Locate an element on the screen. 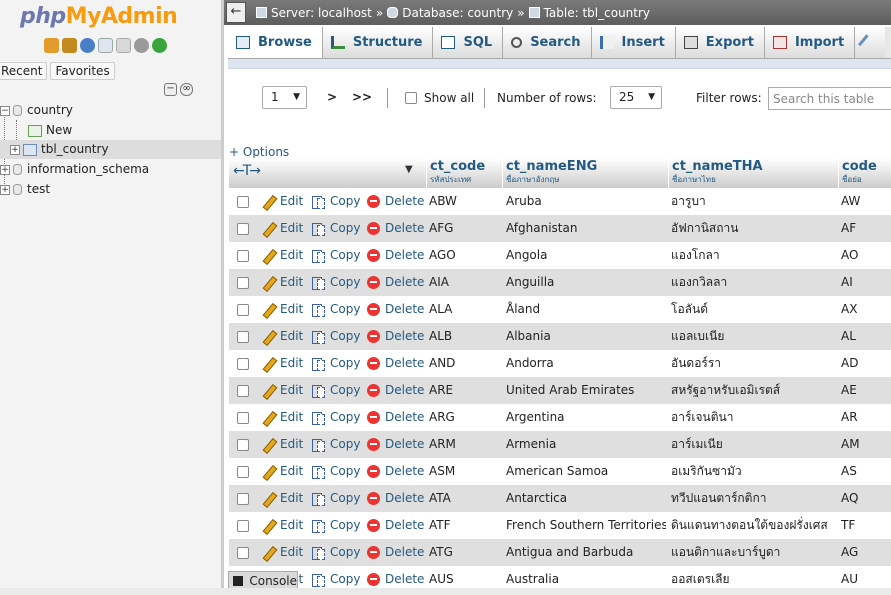 The width and height of the screenshot is (891, 595). cell-ct-nametha: อัฟกานิสถาน is located at coordinates (754, 228).